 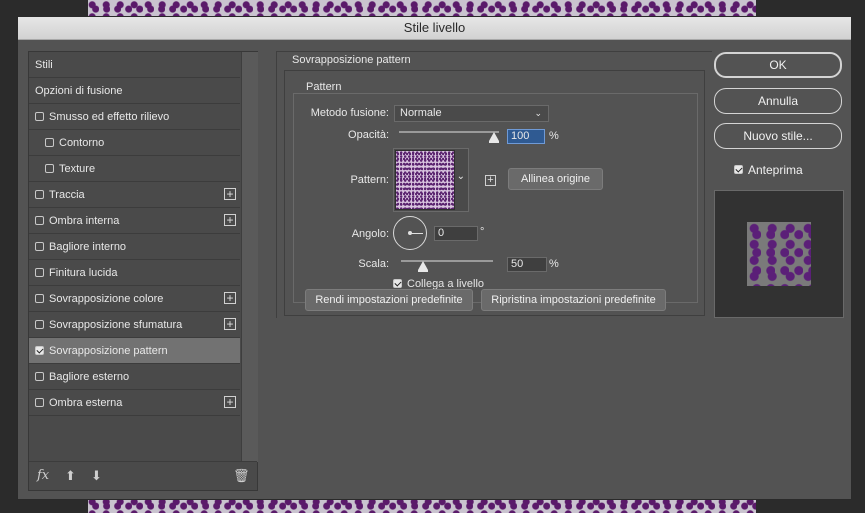 I want to click on canvas-pattern-top, so click(x=422, y=8).